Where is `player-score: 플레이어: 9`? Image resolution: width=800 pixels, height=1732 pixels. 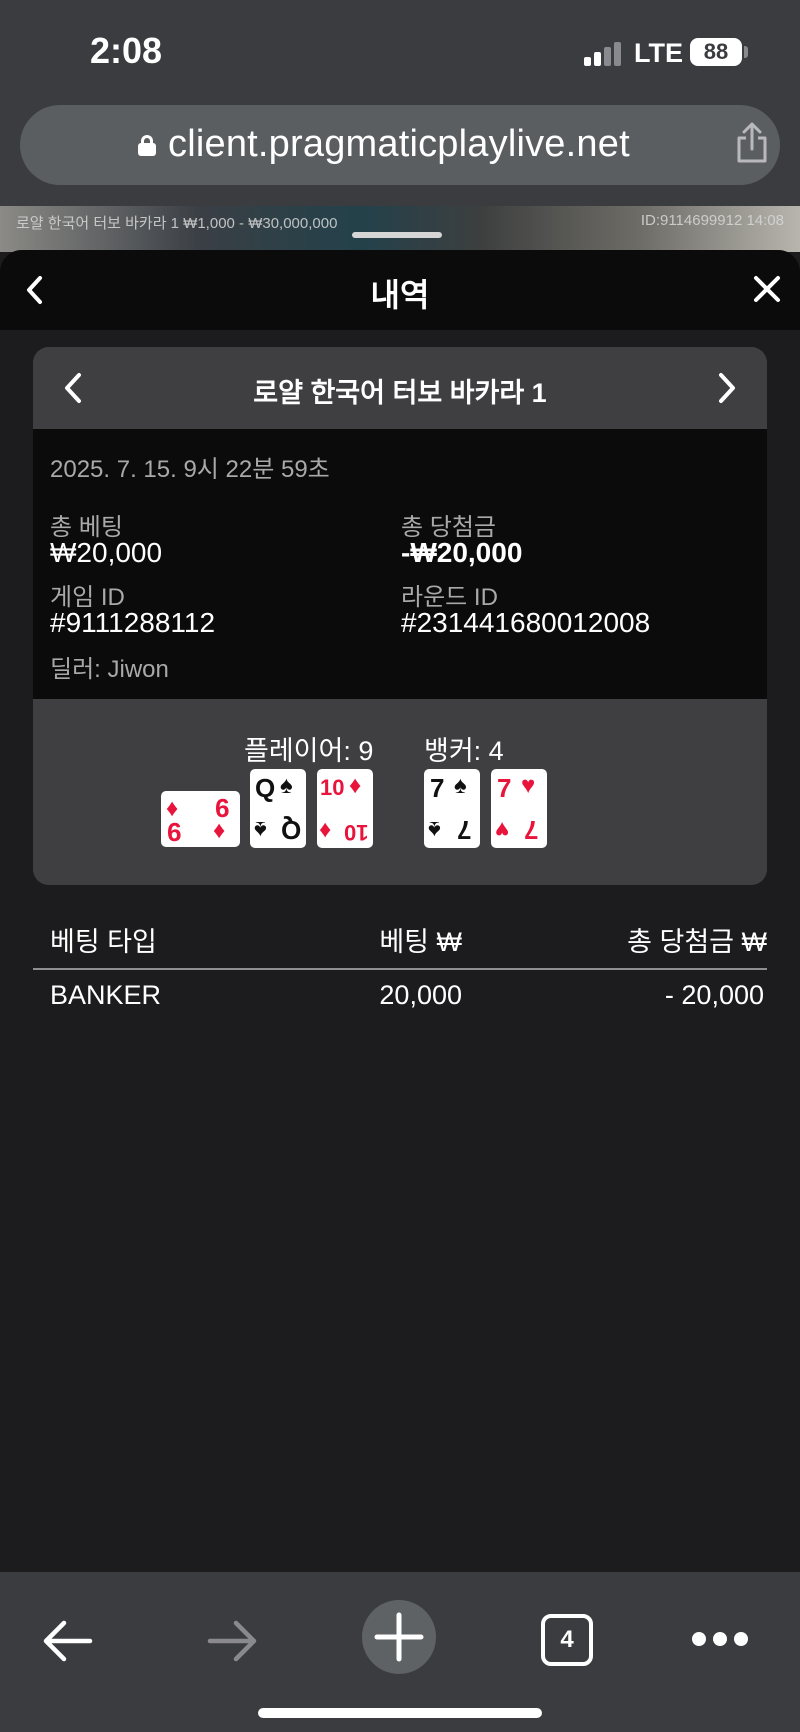
player-score: 플레이어: 9 is located at coordinates (309, 751).